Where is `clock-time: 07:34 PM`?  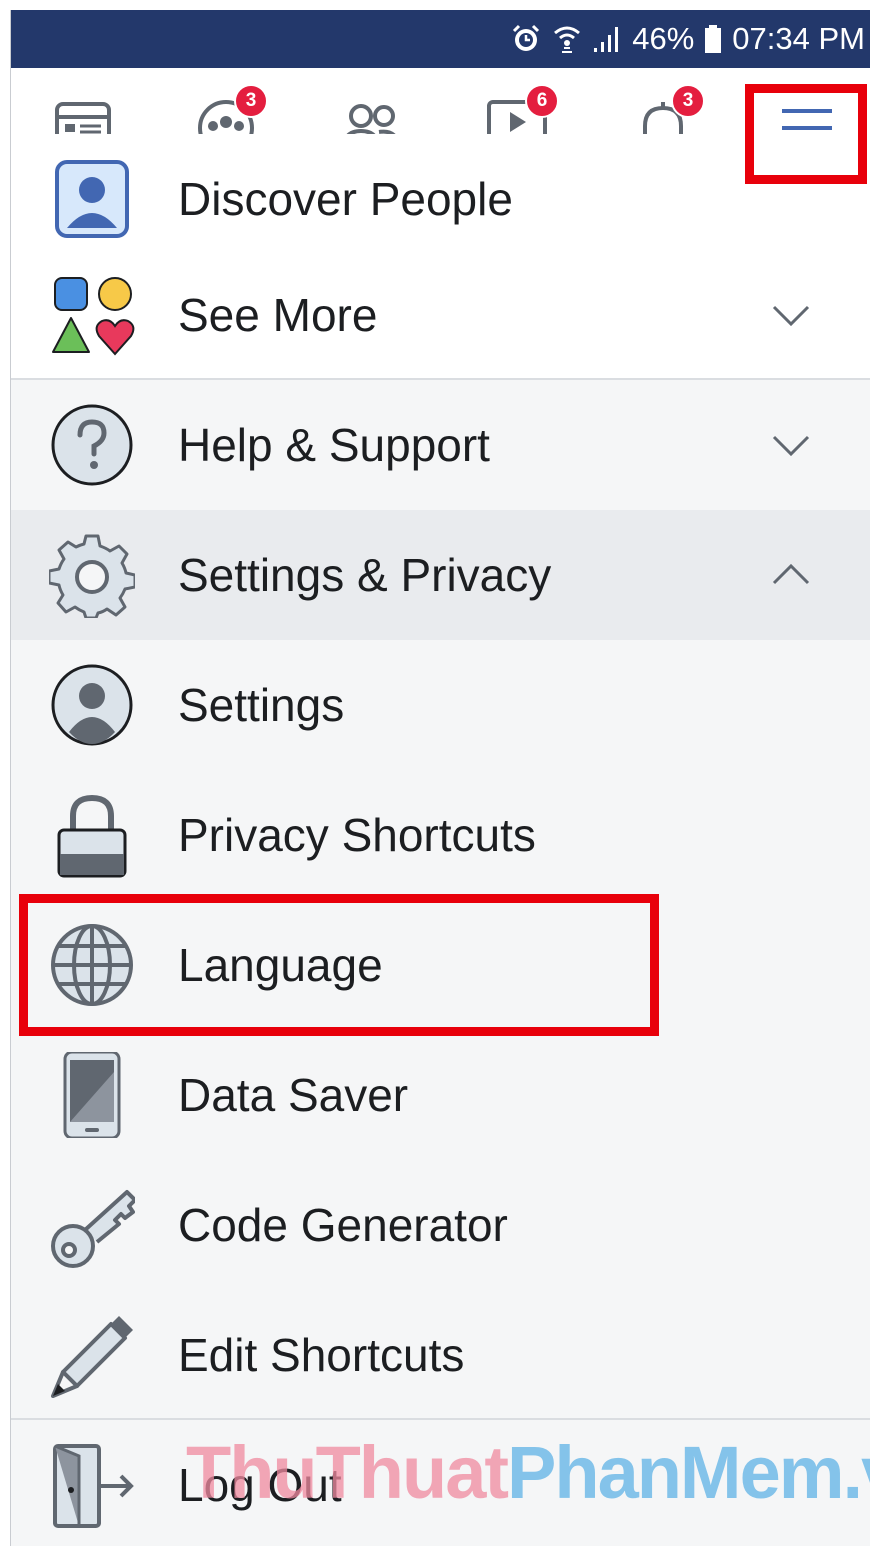 clock-time: 07:34 PM is located at coordinates (798, 38).